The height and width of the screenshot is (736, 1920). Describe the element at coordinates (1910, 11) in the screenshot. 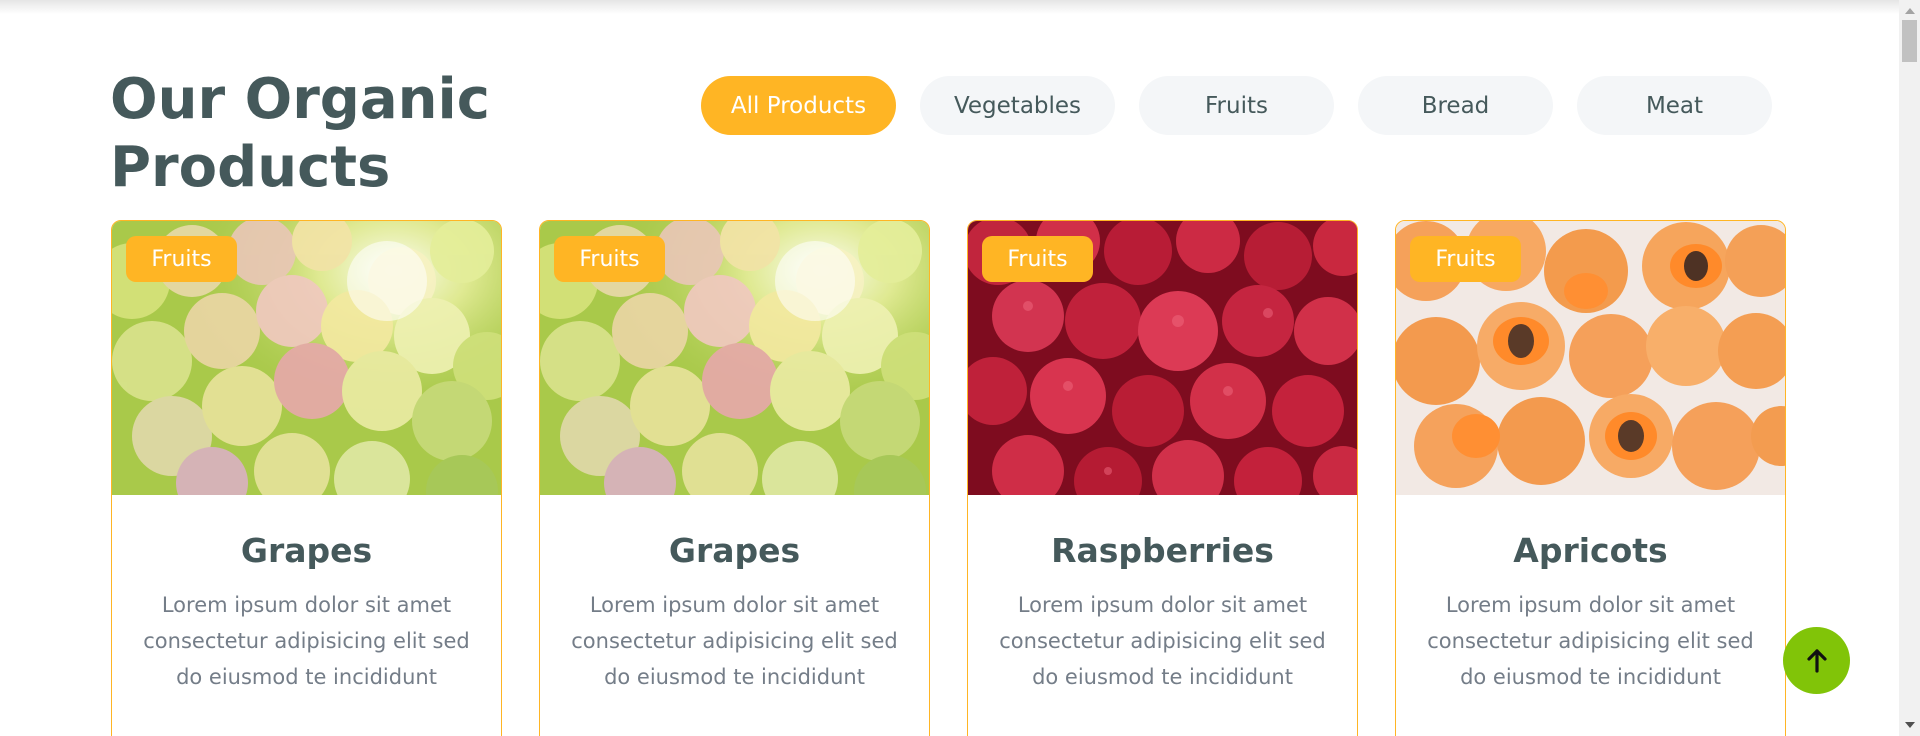

I see `scroll-up-icon` at that location.